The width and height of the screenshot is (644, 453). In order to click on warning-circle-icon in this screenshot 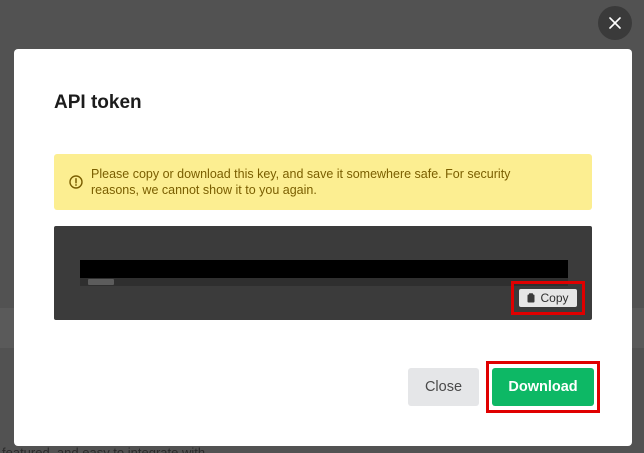, I will do `click(76, 182)`.